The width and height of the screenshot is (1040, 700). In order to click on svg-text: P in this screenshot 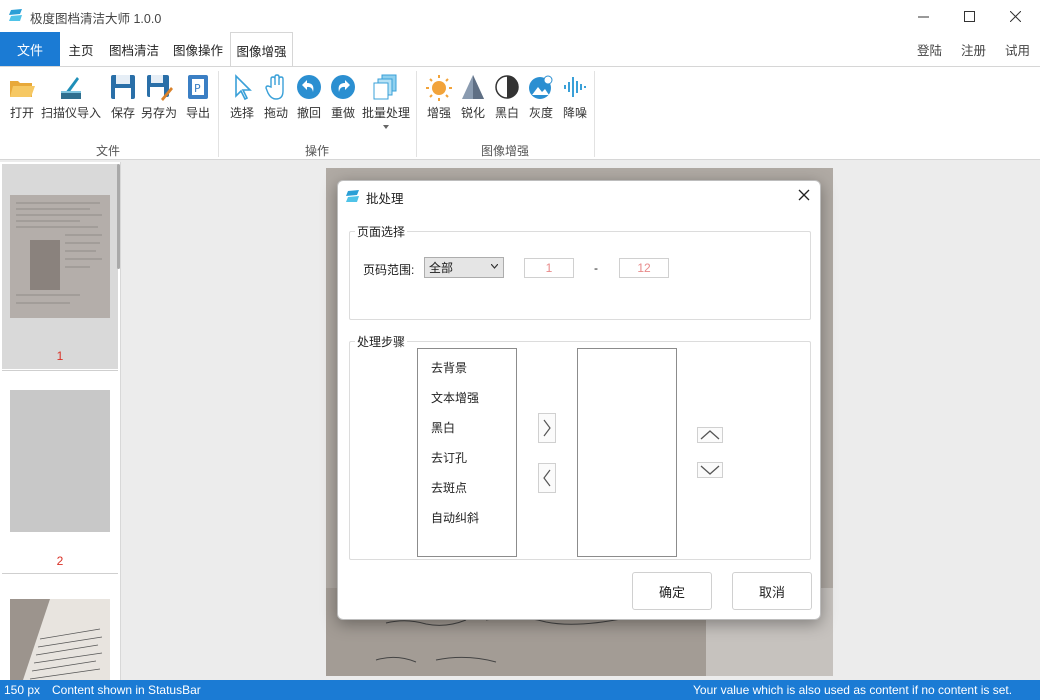, I will do `click(197, 88)`.